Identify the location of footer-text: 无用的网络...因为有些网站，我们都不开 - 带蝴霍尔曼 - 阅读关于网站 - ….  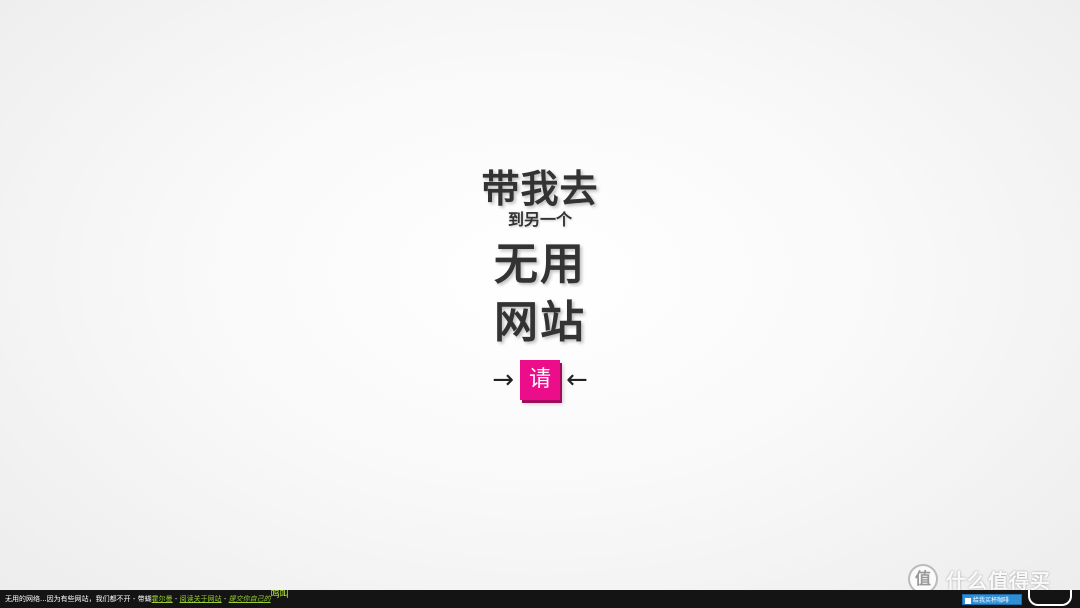
(147, 599).